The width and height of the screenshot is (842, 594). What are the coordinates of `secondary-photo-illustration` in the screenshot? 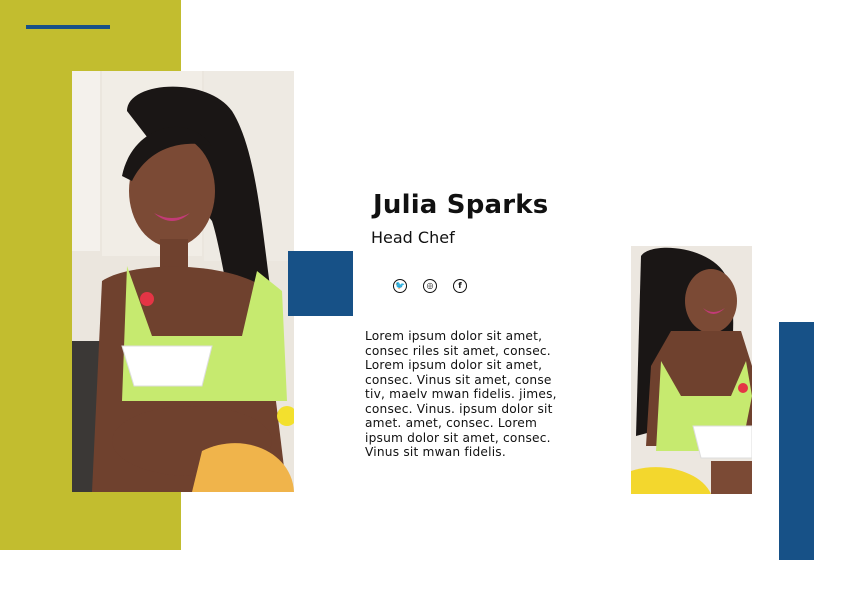 It's located at (691, 370).